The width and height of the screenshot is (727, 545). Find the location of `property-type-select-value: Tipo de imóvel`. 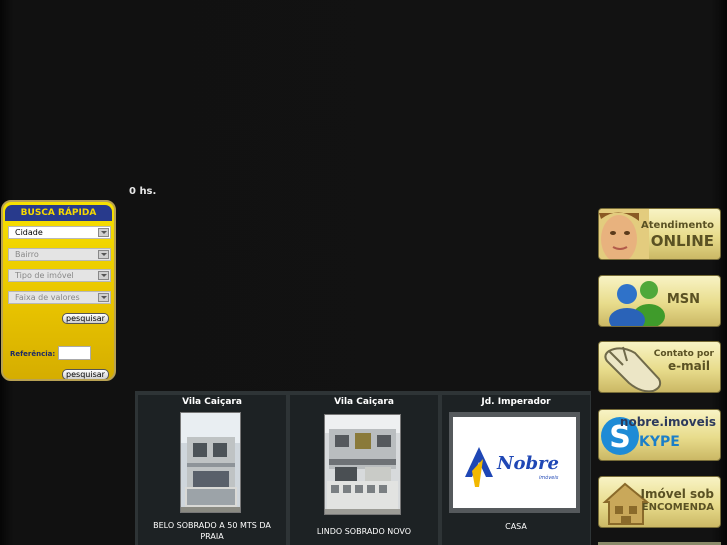

property-type-select-value: Tipo de imóvel is located at coordinates (44, 275).